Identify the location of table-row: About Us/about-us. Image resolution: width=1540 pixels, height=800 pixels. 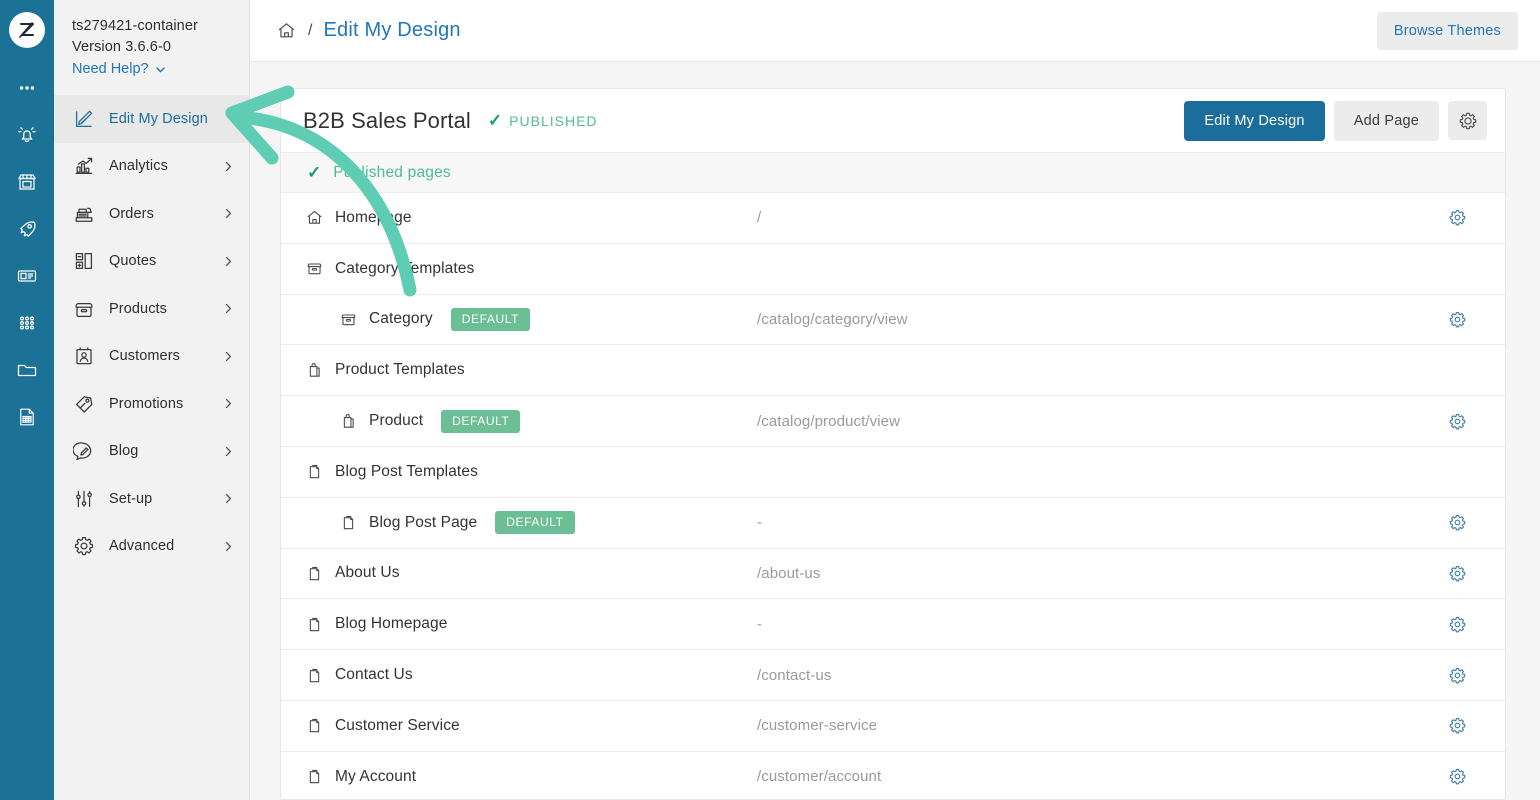
(893, 574).